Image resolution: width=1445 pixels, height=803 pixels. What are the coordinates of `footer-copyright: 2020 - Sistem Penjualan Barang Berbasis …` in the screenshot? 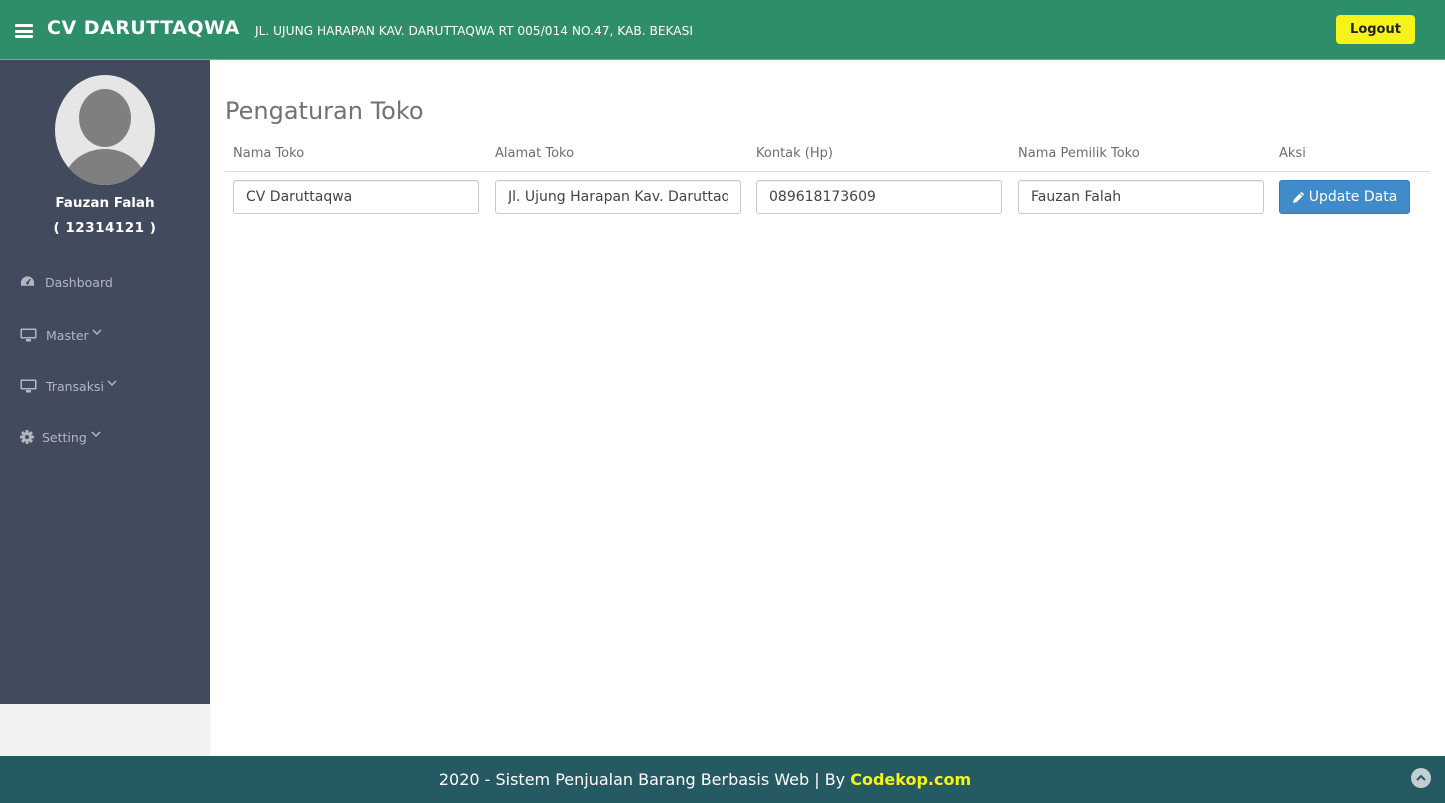 It's located at (644, 779).